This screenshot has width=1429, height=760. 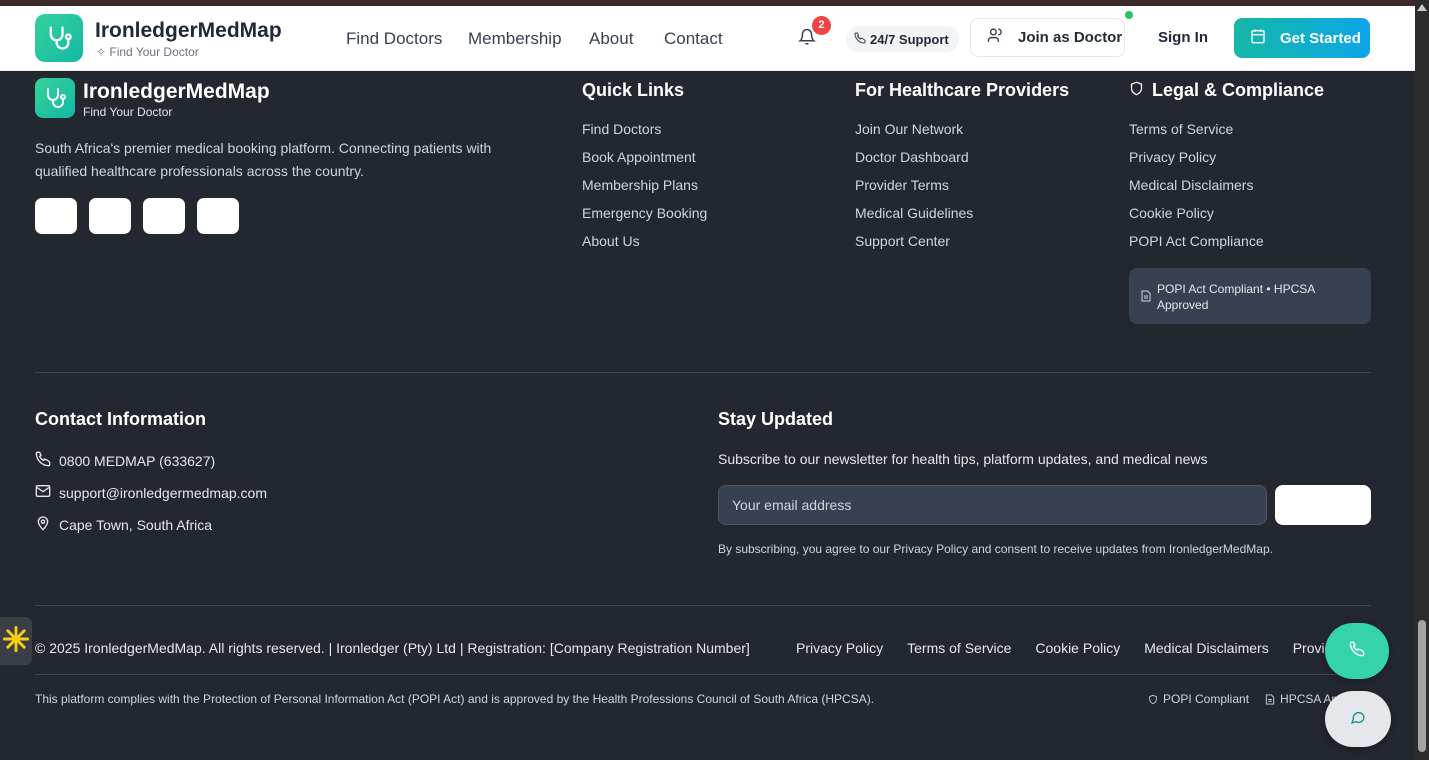 What do you see at coordinates (1196, 135) in the screenshot?
I see `footer-link-terms: Terms of Service` at bounding box center [1196, 135].